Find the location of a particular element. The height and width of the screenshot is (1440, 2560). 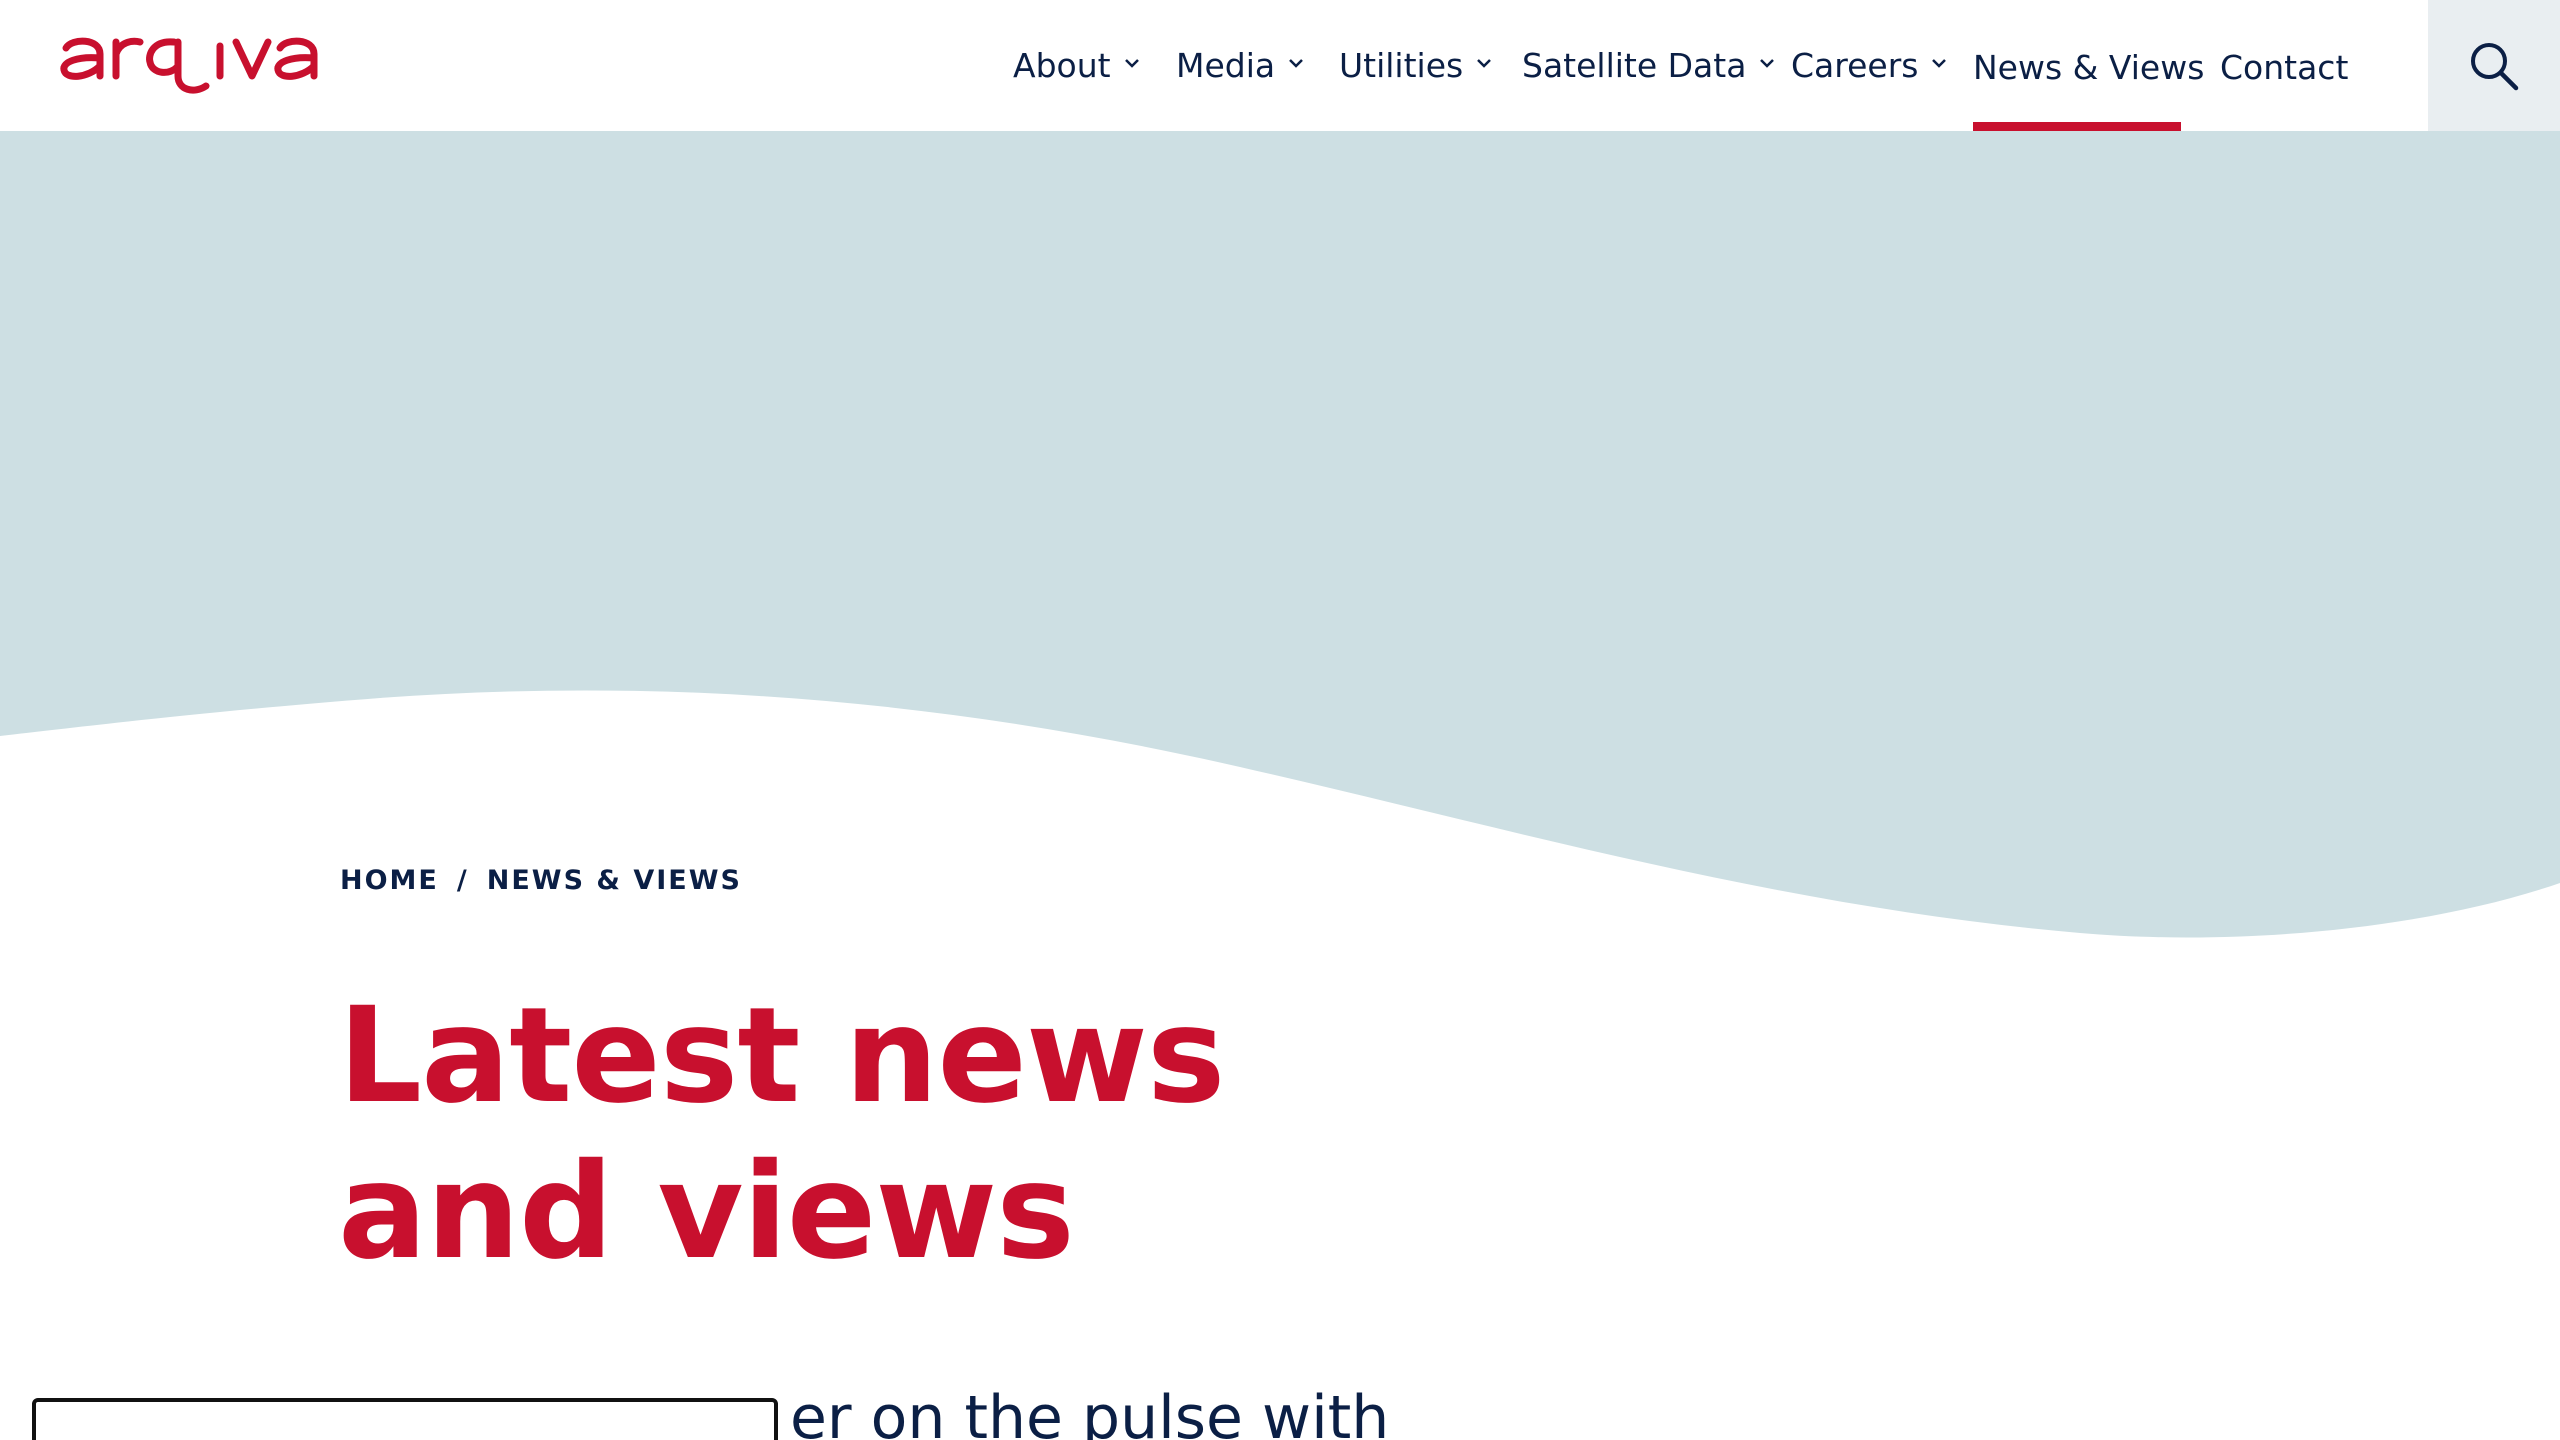

nav-item-satellite-data: Satellite Data is located at coordinates (1649, 65).